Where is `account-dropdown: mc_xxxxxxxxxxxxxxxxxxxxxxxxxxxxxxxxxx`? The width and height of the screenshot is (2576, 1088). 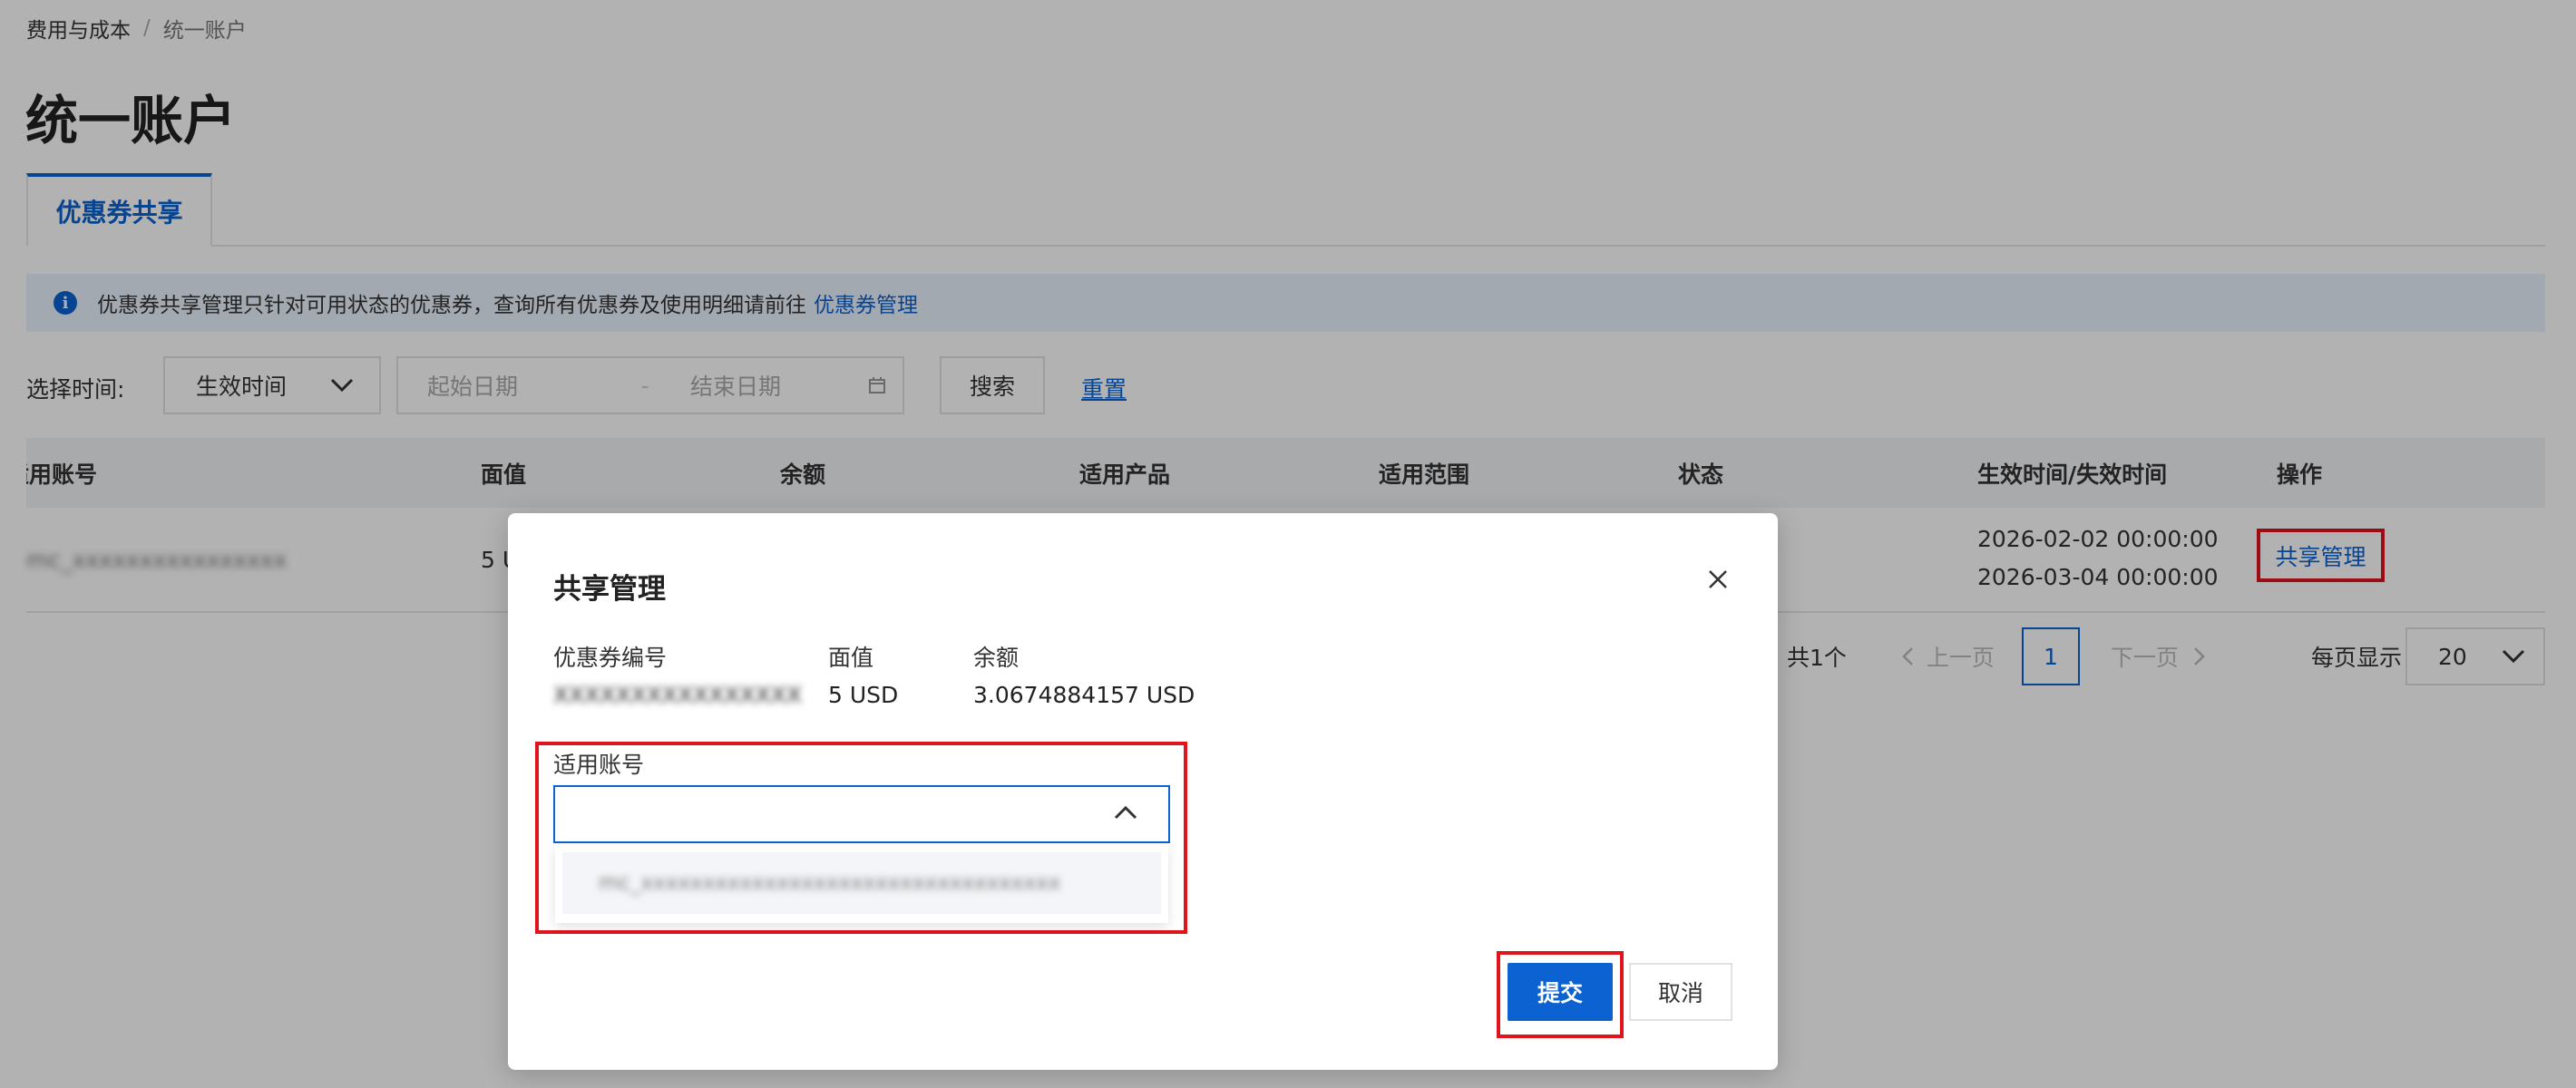 account-dropdown: mc_xxxxxxxxxxxxxxxxxxxxxxxxxxxxxxxxxx is located at coordinates (861, 884).